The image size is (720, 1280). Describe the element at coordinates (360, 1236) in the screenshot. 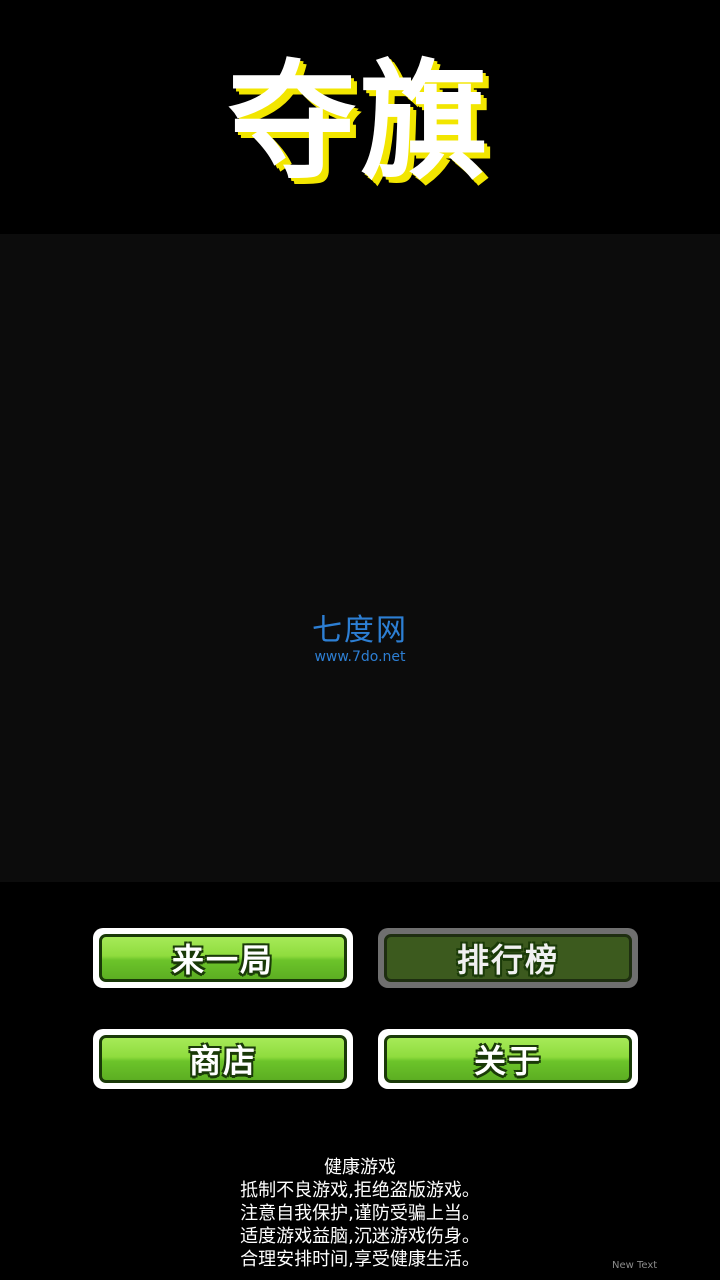

I see `health-notice-line: 适度游戏益脑,沉迷游戏伤身。` at that location.